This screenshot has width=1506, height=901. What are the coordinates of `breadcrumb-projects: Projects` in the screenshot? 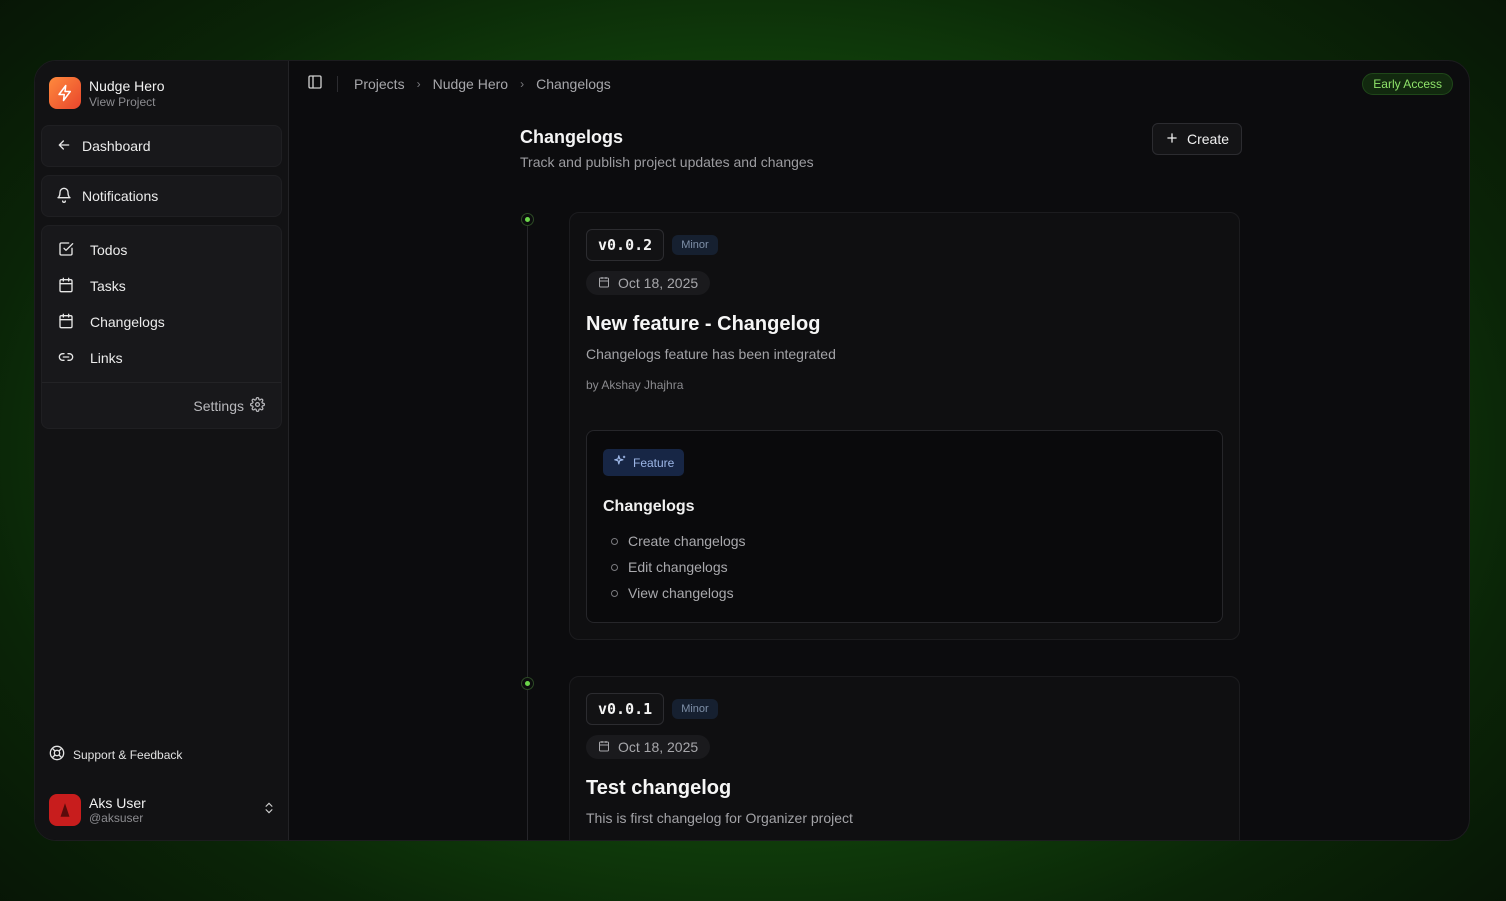 It's located at (379, 84).